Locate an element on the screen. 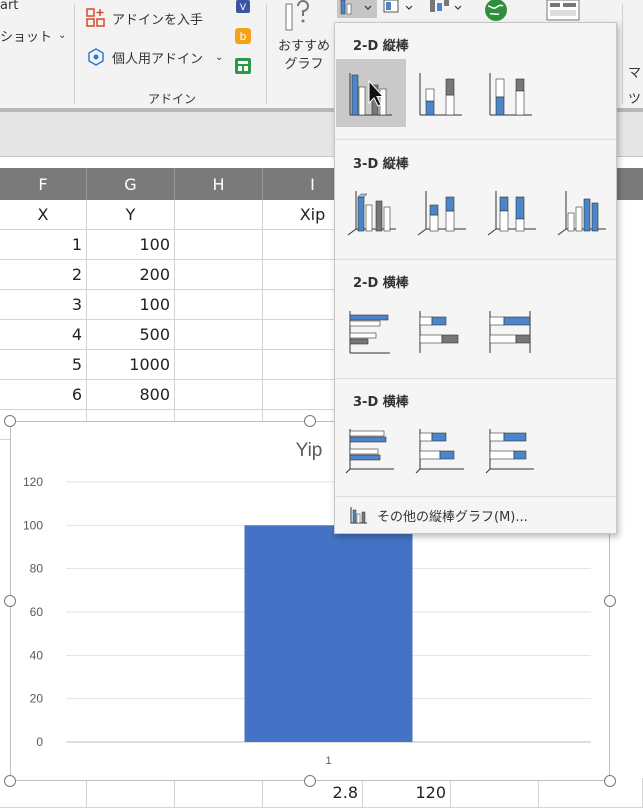  section-3d-column: 3-D 縦棒 is located at coordinates (381, 164).